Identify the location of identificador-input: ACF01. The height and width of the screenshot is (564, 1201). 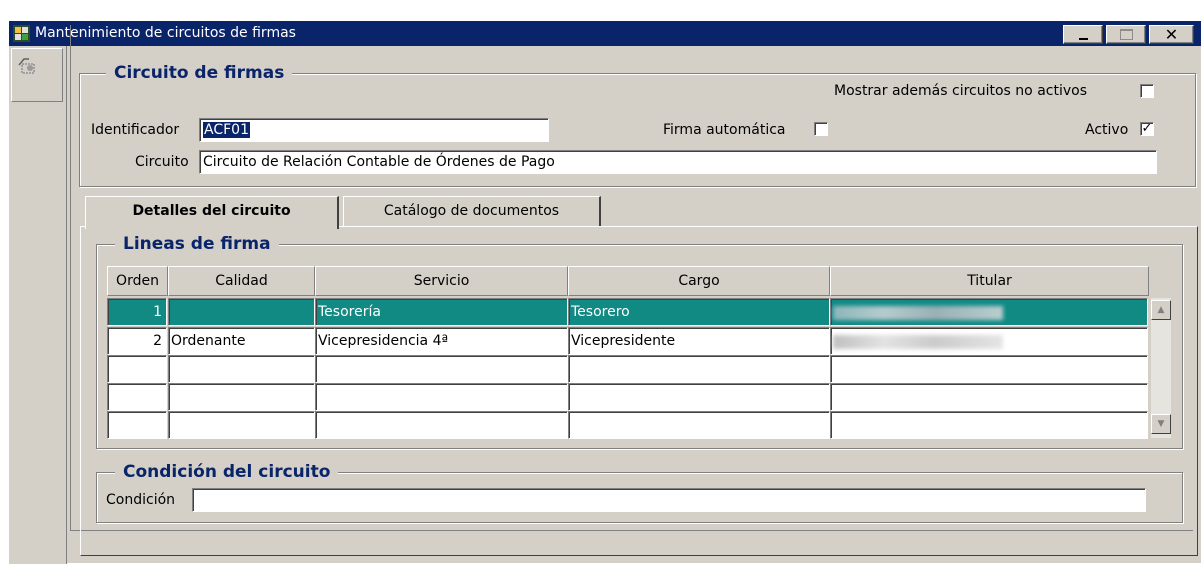
(374, 130).